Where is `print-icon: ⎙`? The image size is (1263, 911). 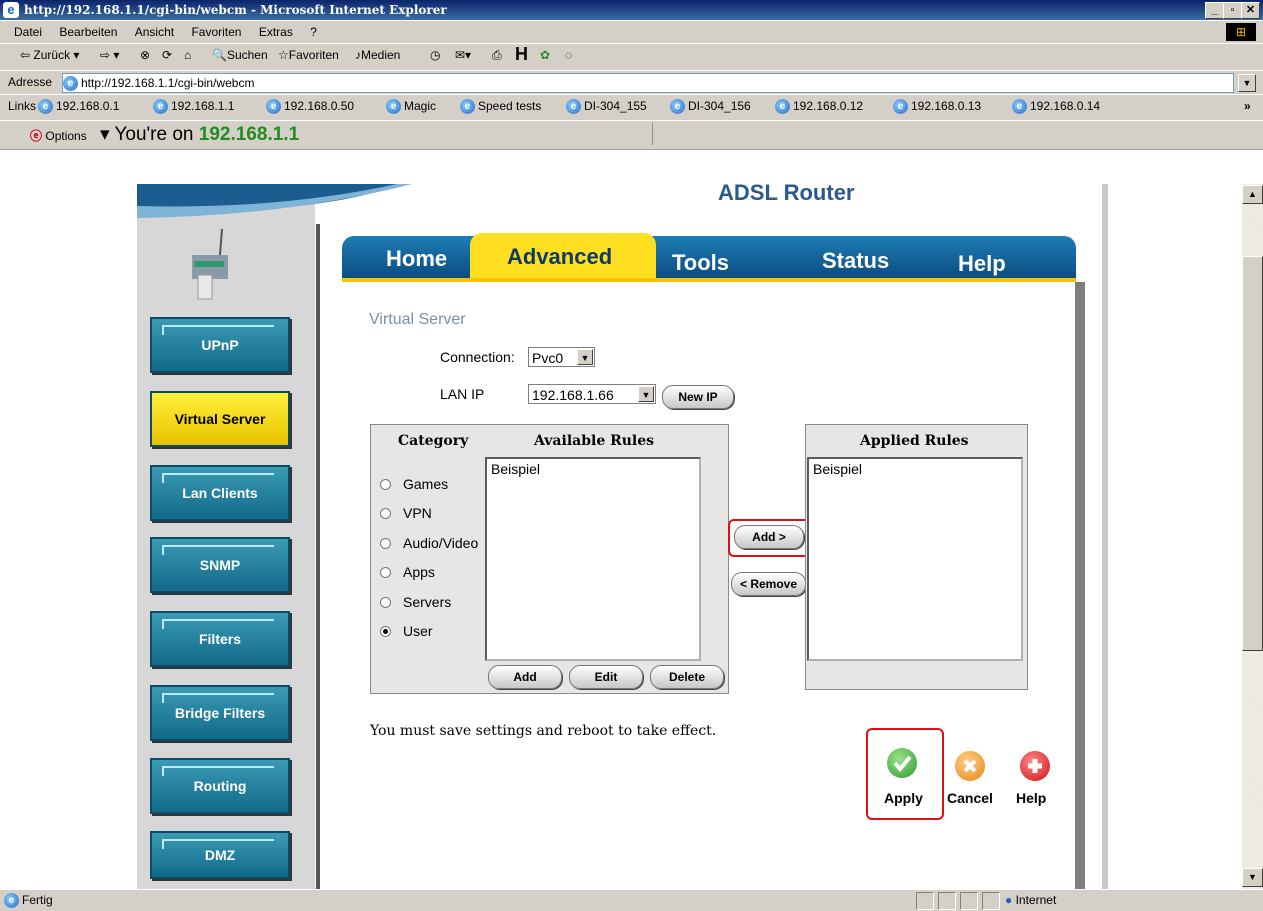
print-icon: ⎙ is located at coordinates (497, 55).